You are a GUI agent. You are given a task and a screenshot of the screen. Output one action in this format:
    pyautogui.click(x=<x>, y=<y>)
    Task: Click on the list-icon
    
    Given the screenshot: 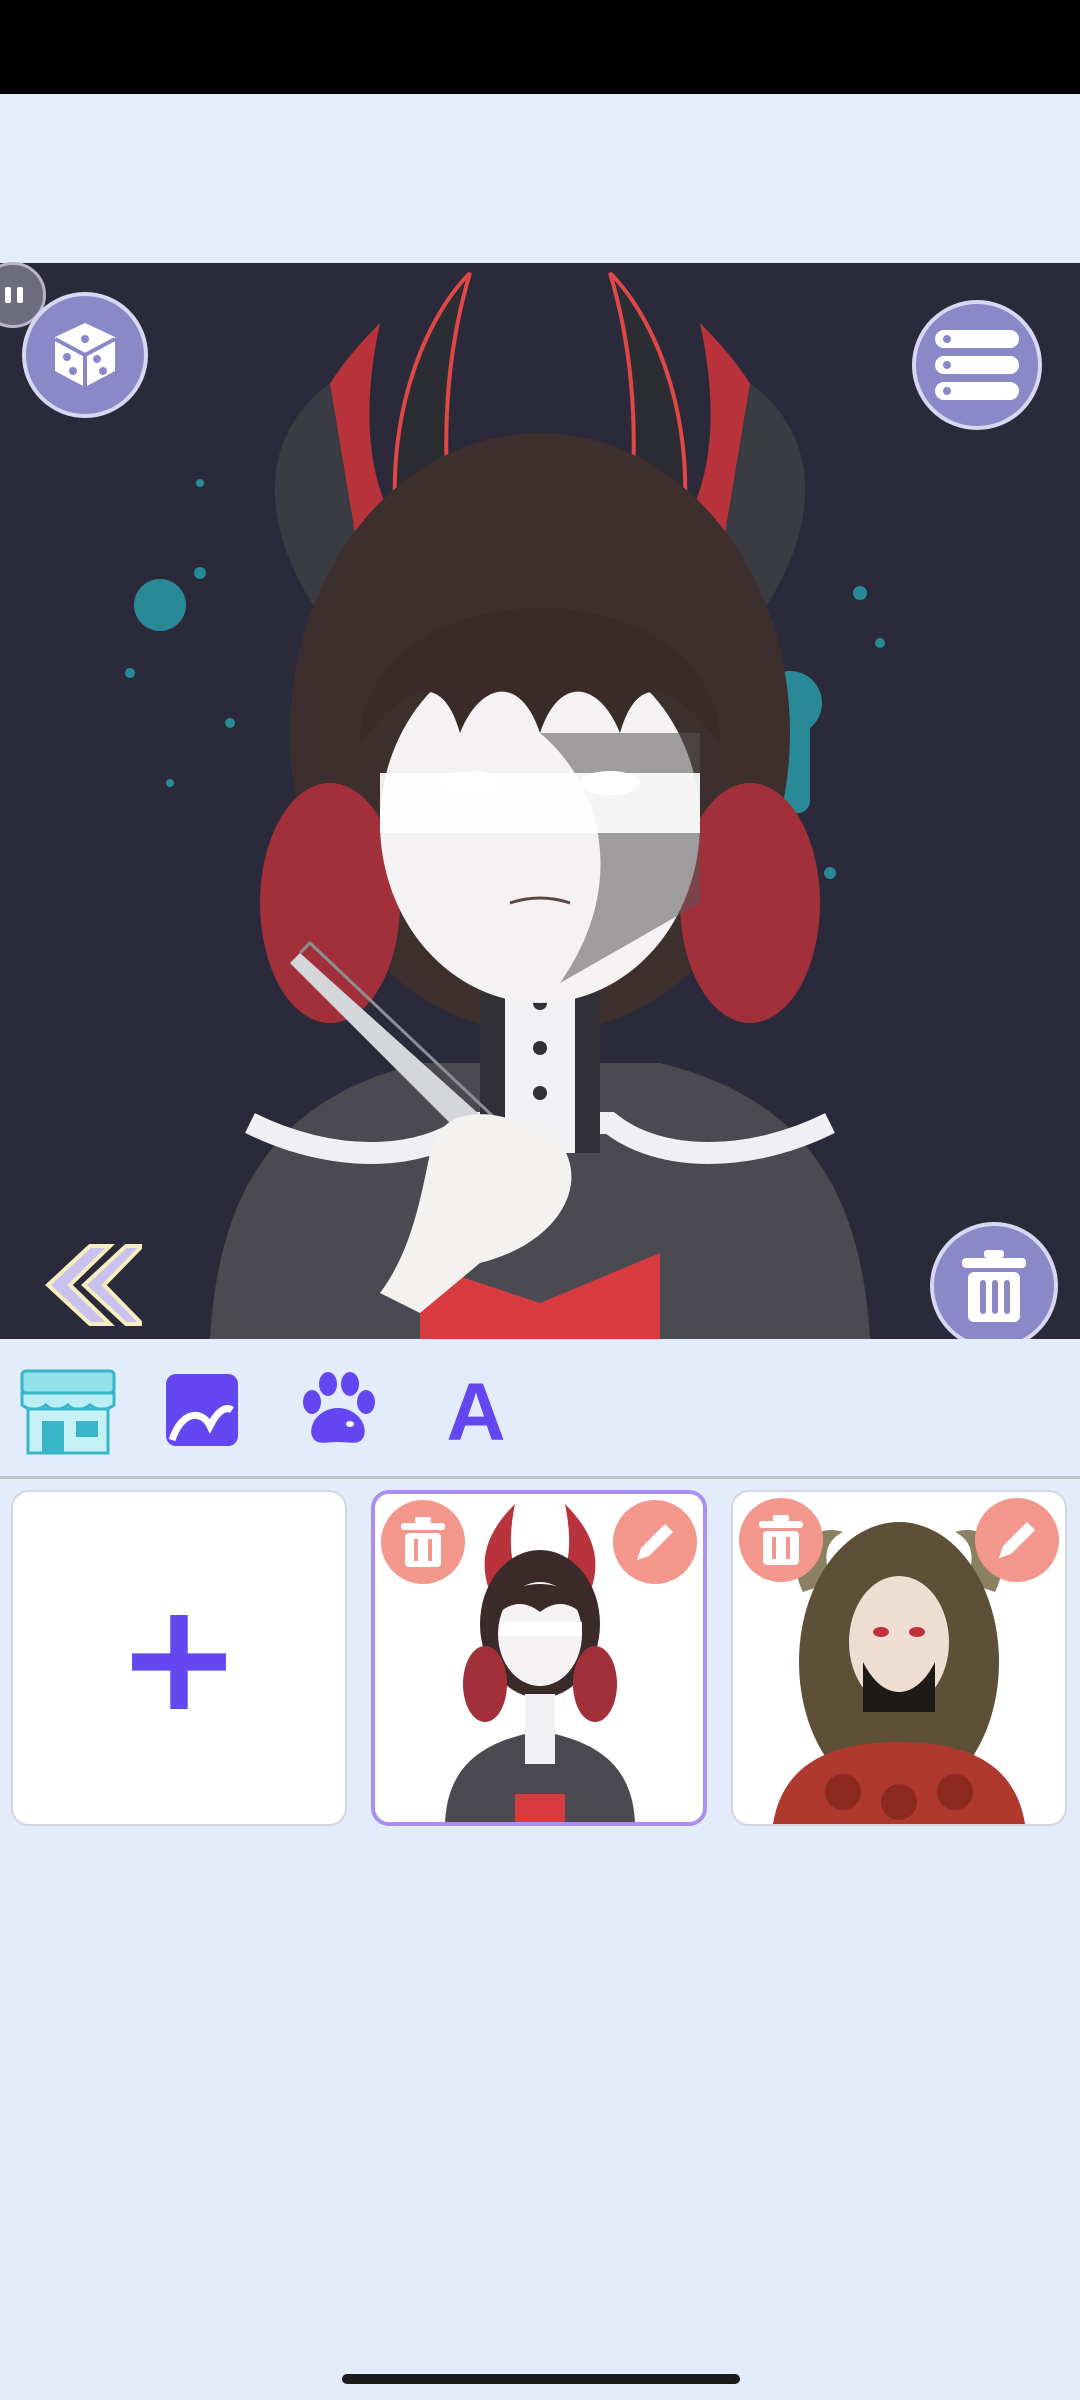 What is the action you would take?
    pyautogui.click(x=977, y=365)
    